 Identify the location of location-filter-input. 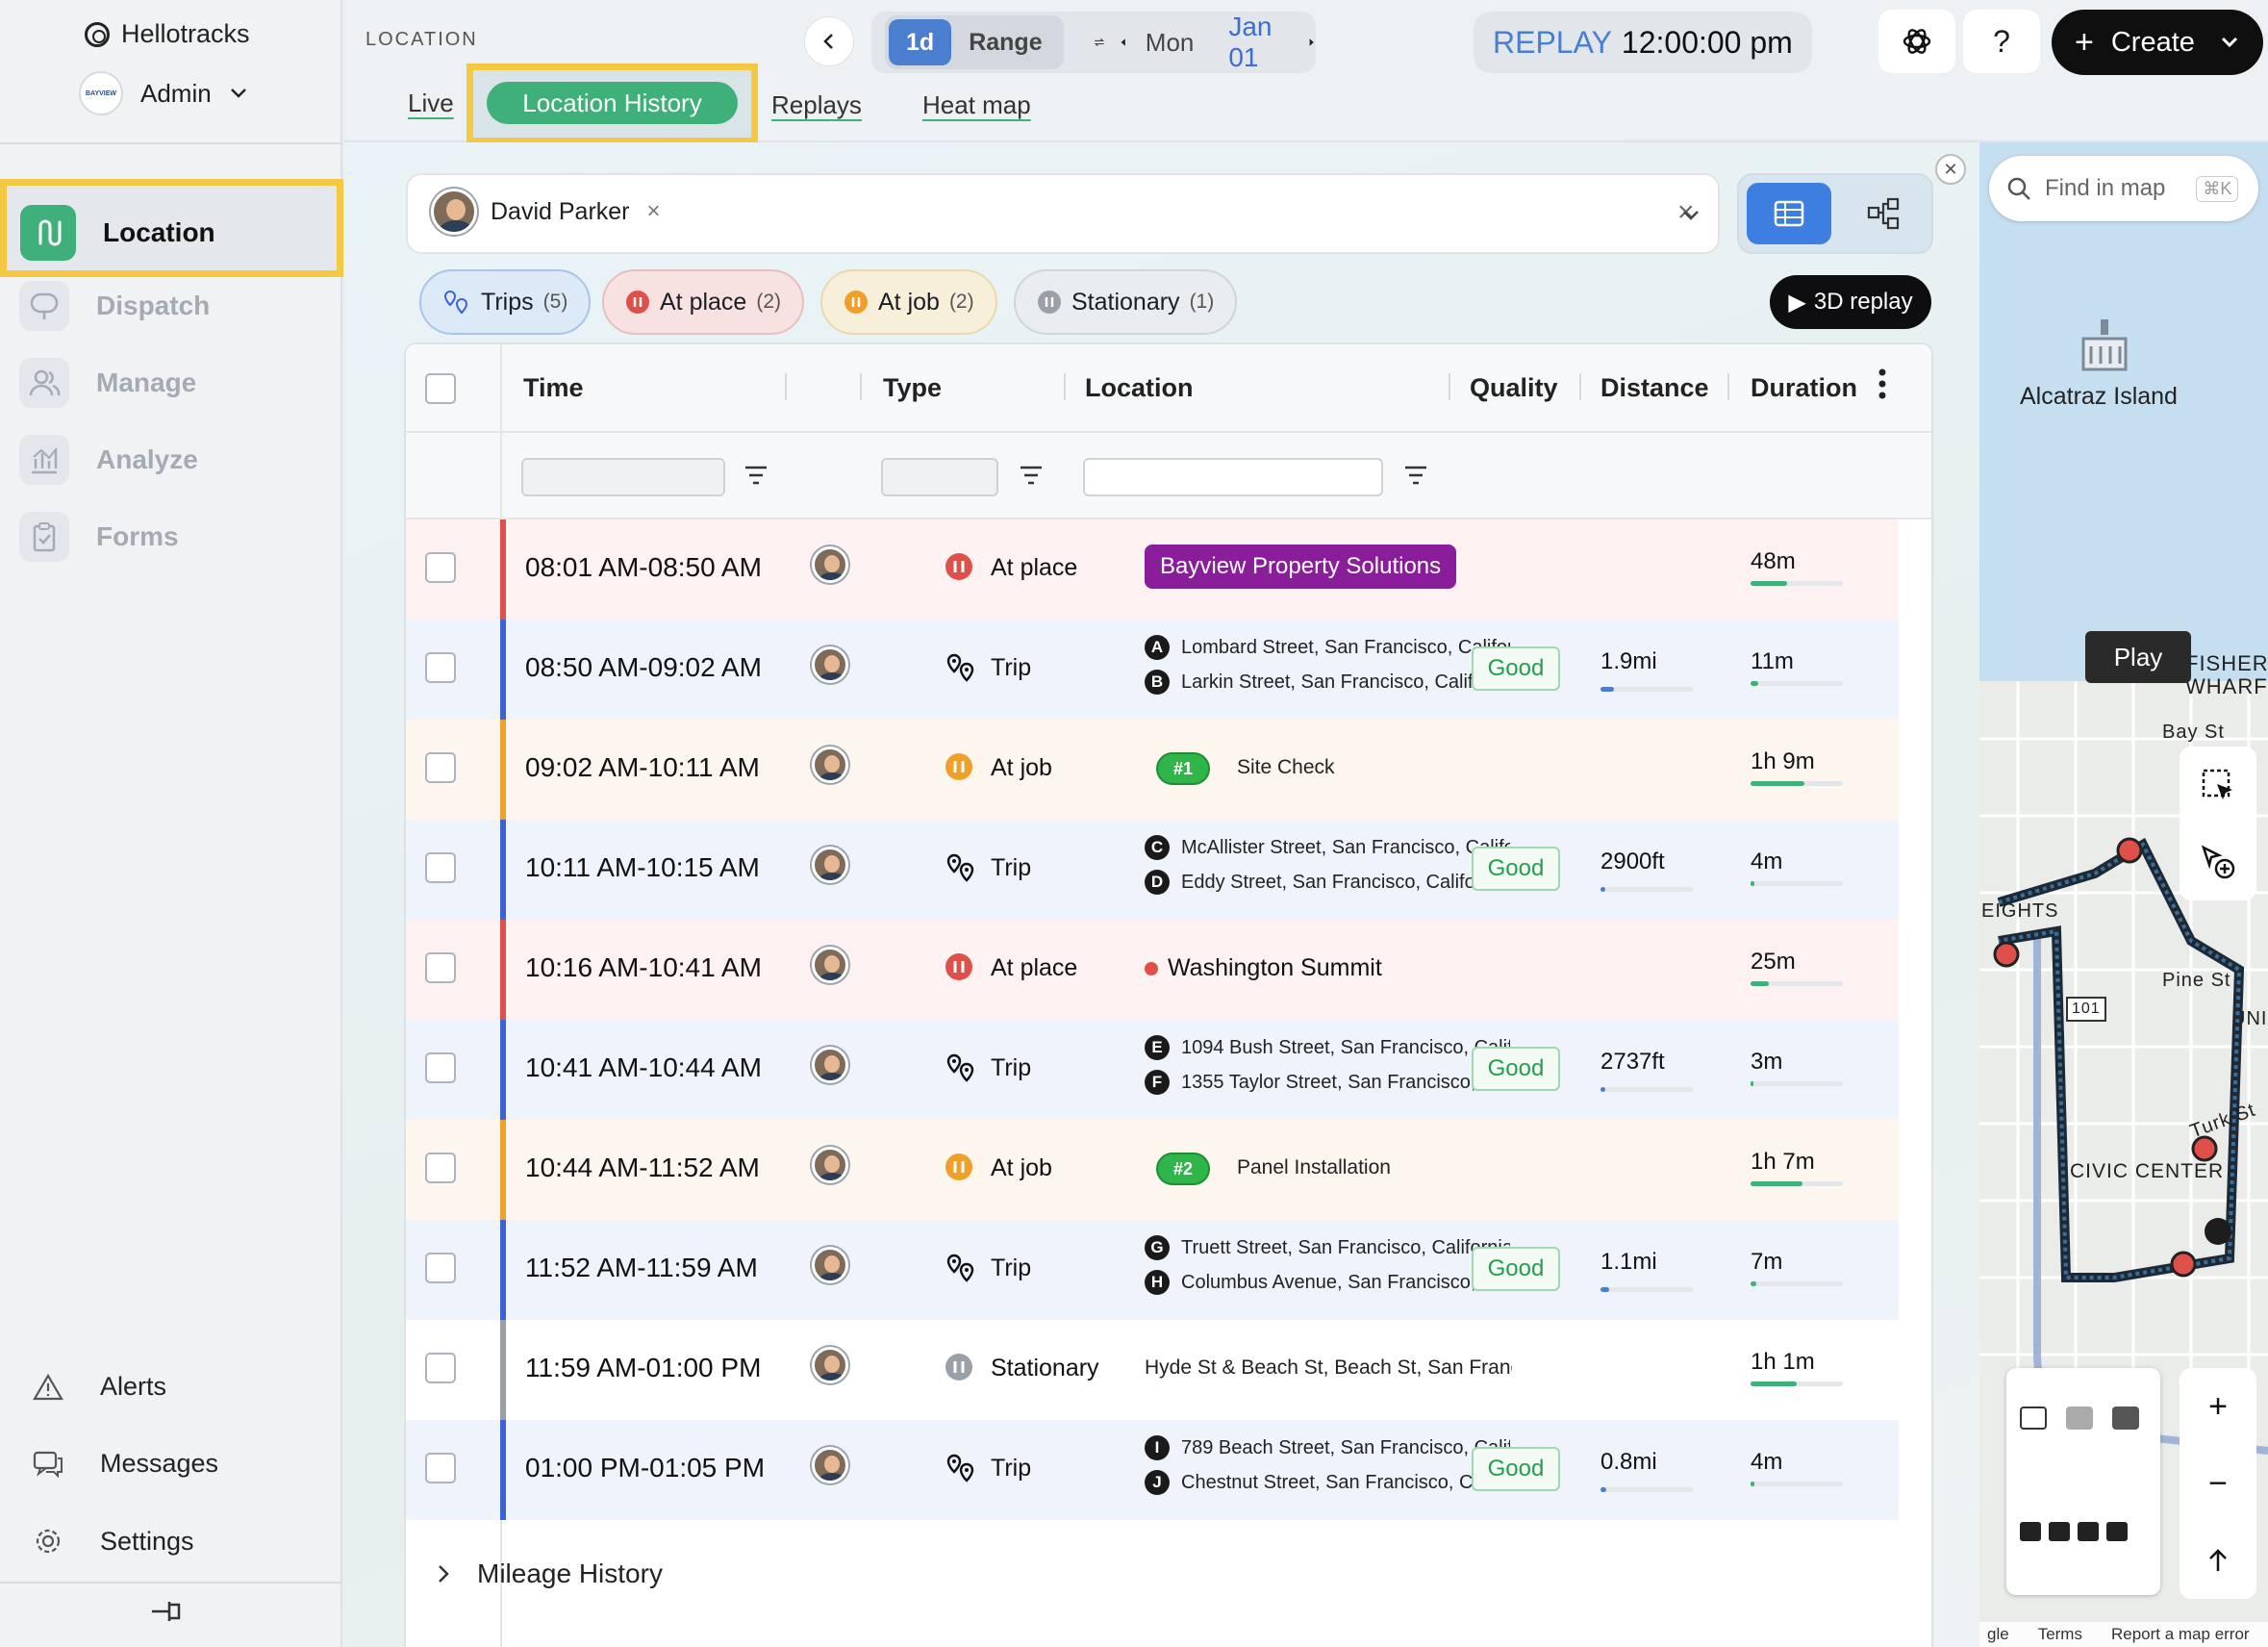
(1233, 477).